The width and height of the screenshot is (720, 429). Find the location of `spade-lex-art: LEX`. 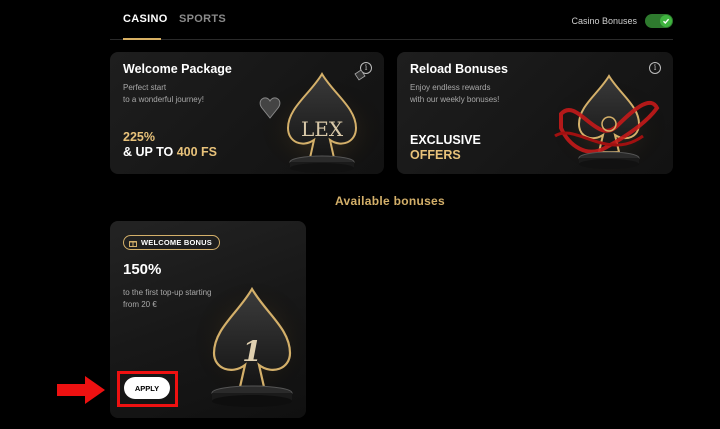

spade-lex-art: LEX is located at coordinates (319, 121).